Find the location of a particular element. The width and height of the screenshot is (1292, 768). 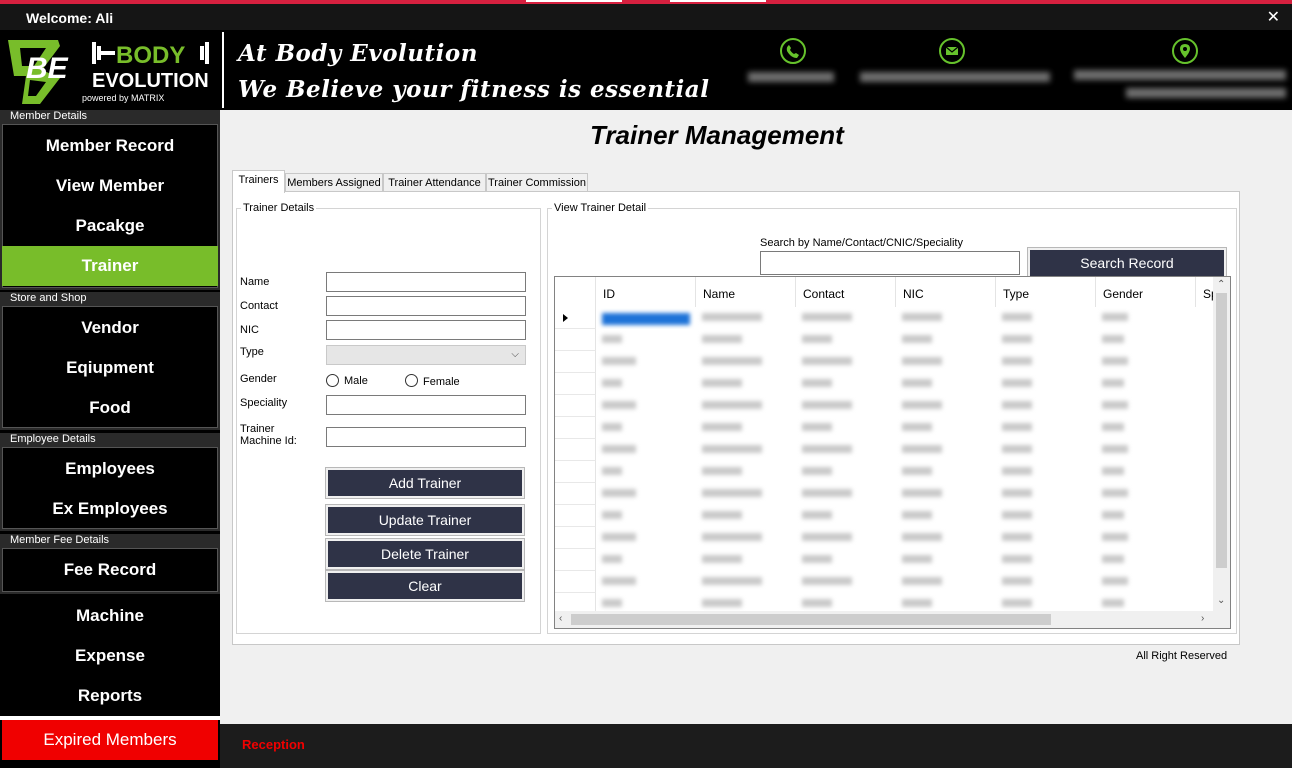

machine-id-label-line-1: Trainer is located at coordinates (257, 429).